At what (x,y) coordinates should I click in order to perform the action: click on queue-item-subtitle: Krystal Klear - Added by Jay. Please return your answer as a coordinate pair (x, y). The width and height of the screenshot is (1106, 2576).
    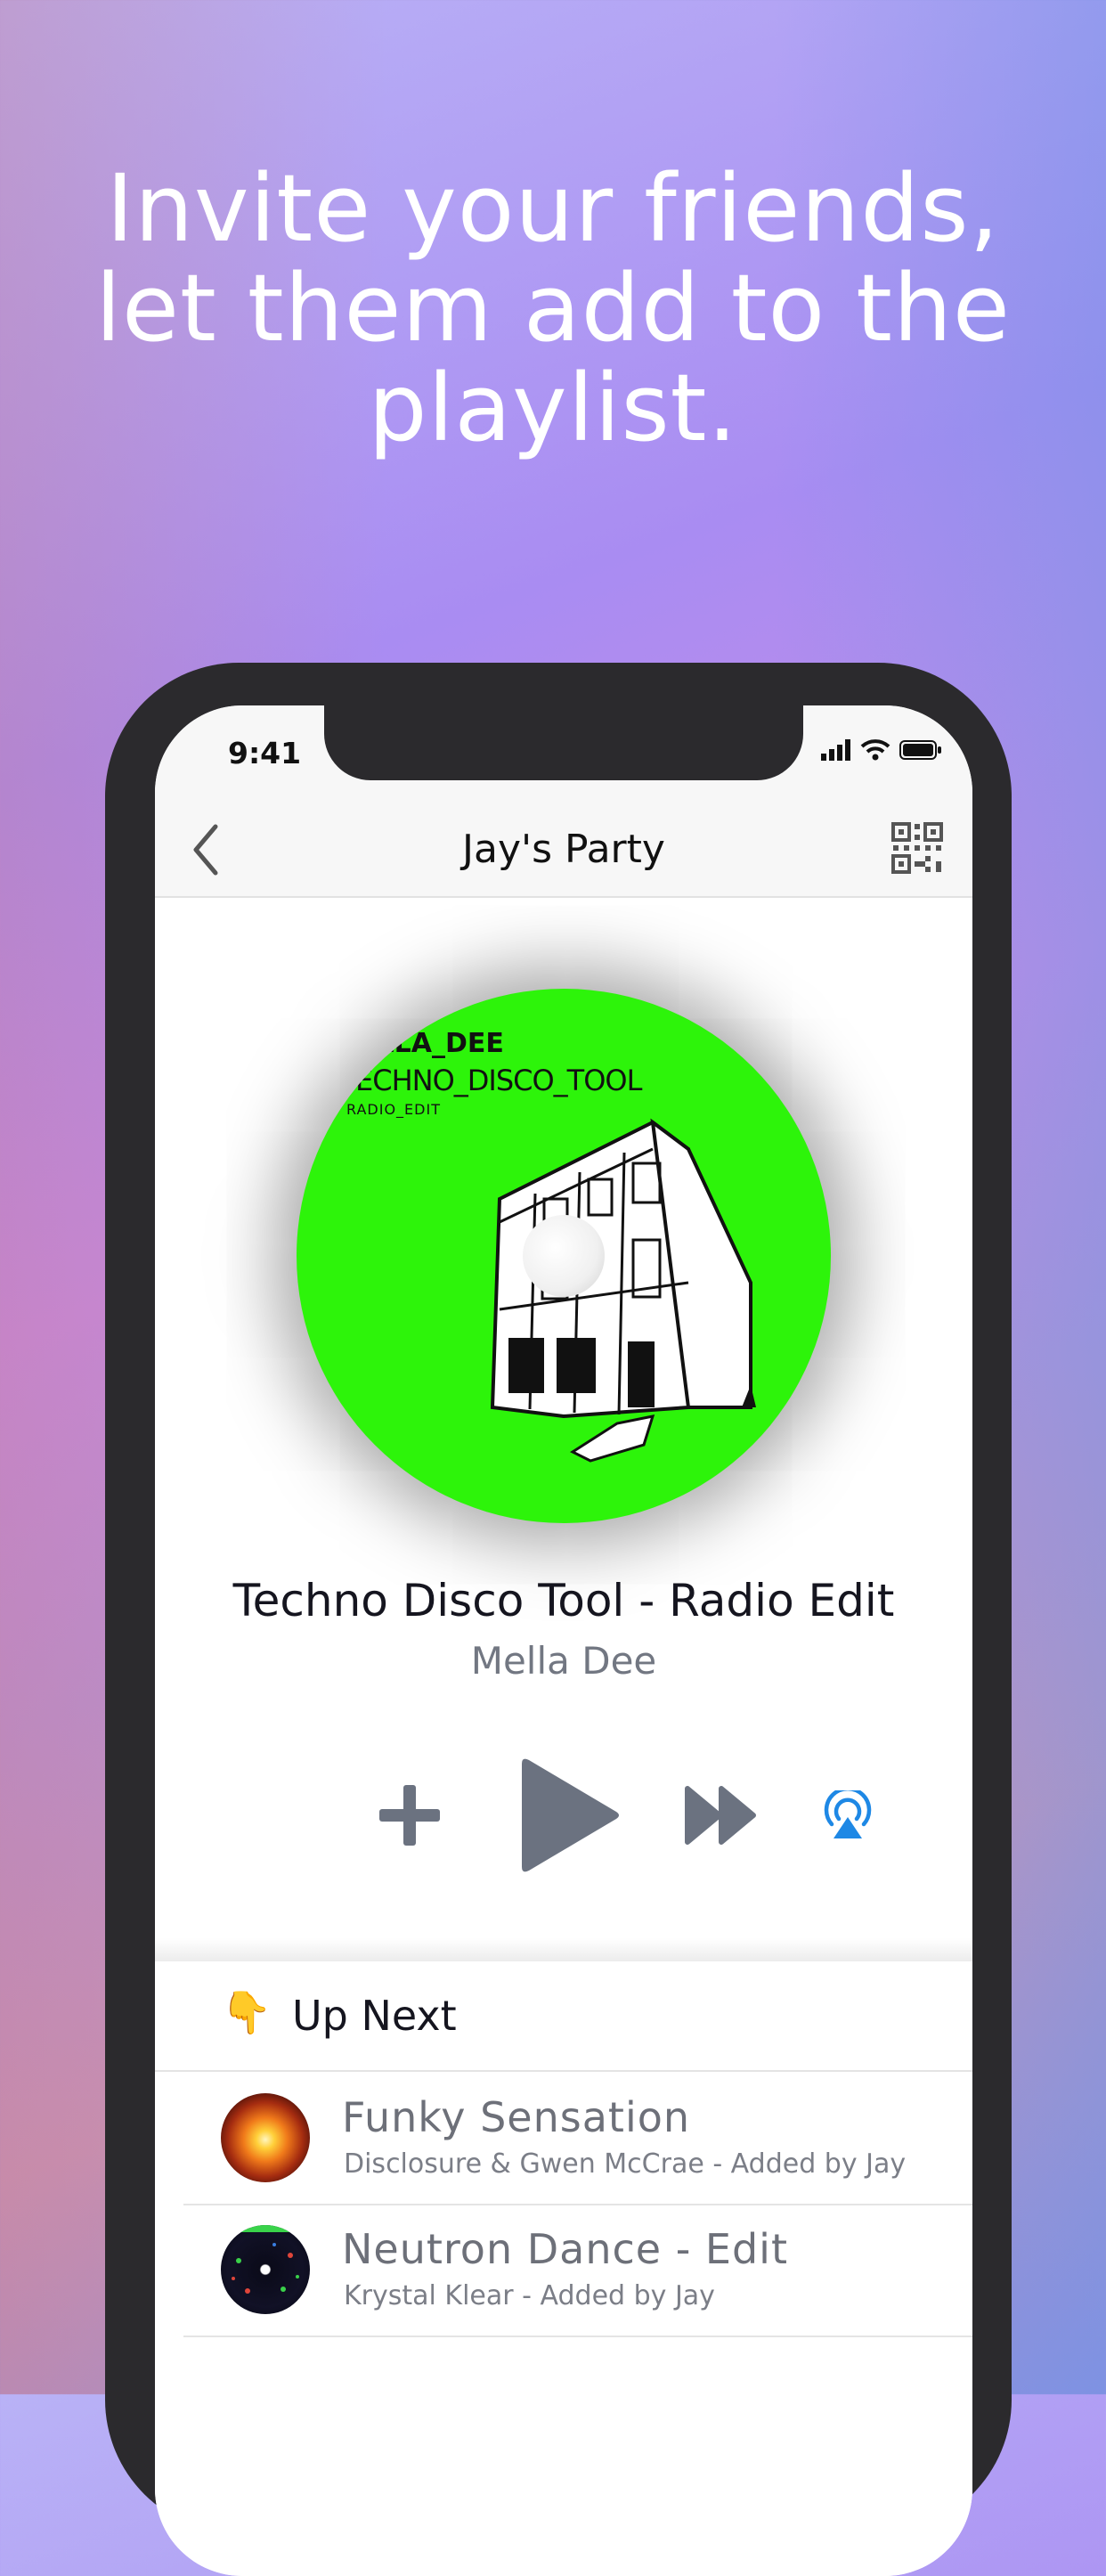
    Looking at the image, I should click on (529, 2295).